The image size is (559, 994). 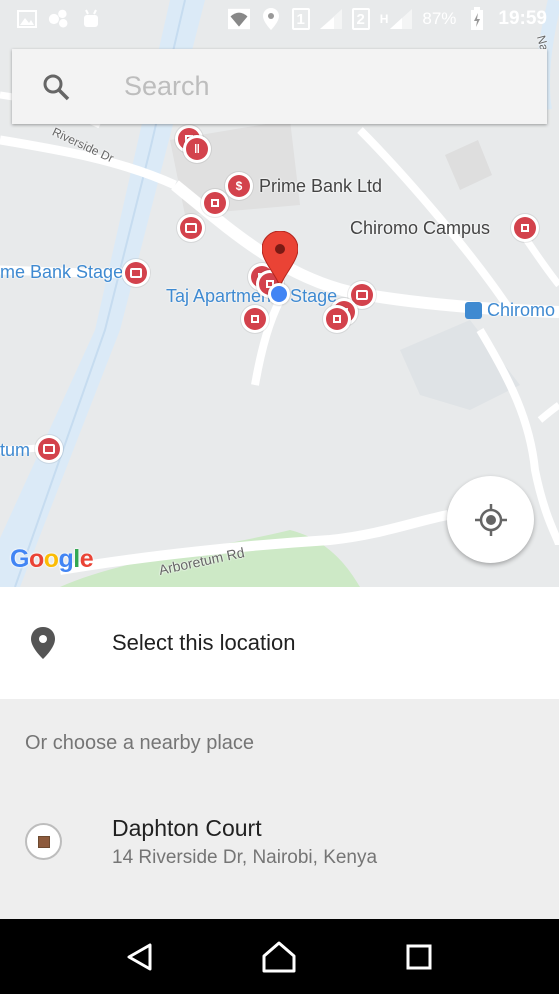 I want to click on map-label-arboretum-partial: tum, so click(x=15, y=450).